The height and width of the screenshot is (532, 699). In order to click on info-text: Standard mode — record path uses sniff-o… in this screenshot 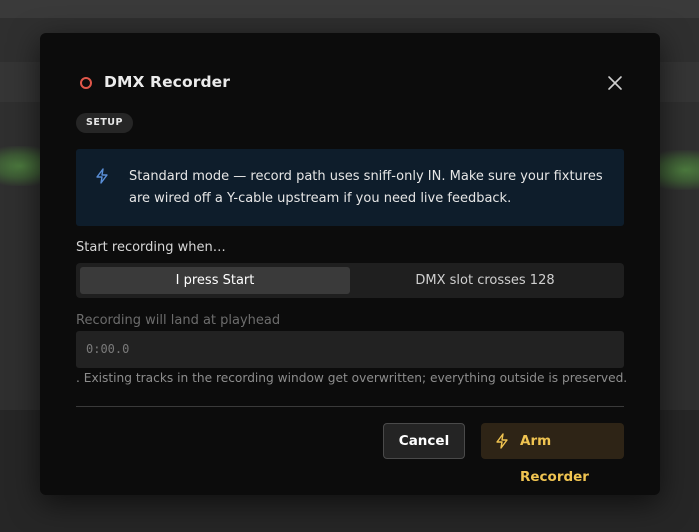, I will do `click(366, 187)`.